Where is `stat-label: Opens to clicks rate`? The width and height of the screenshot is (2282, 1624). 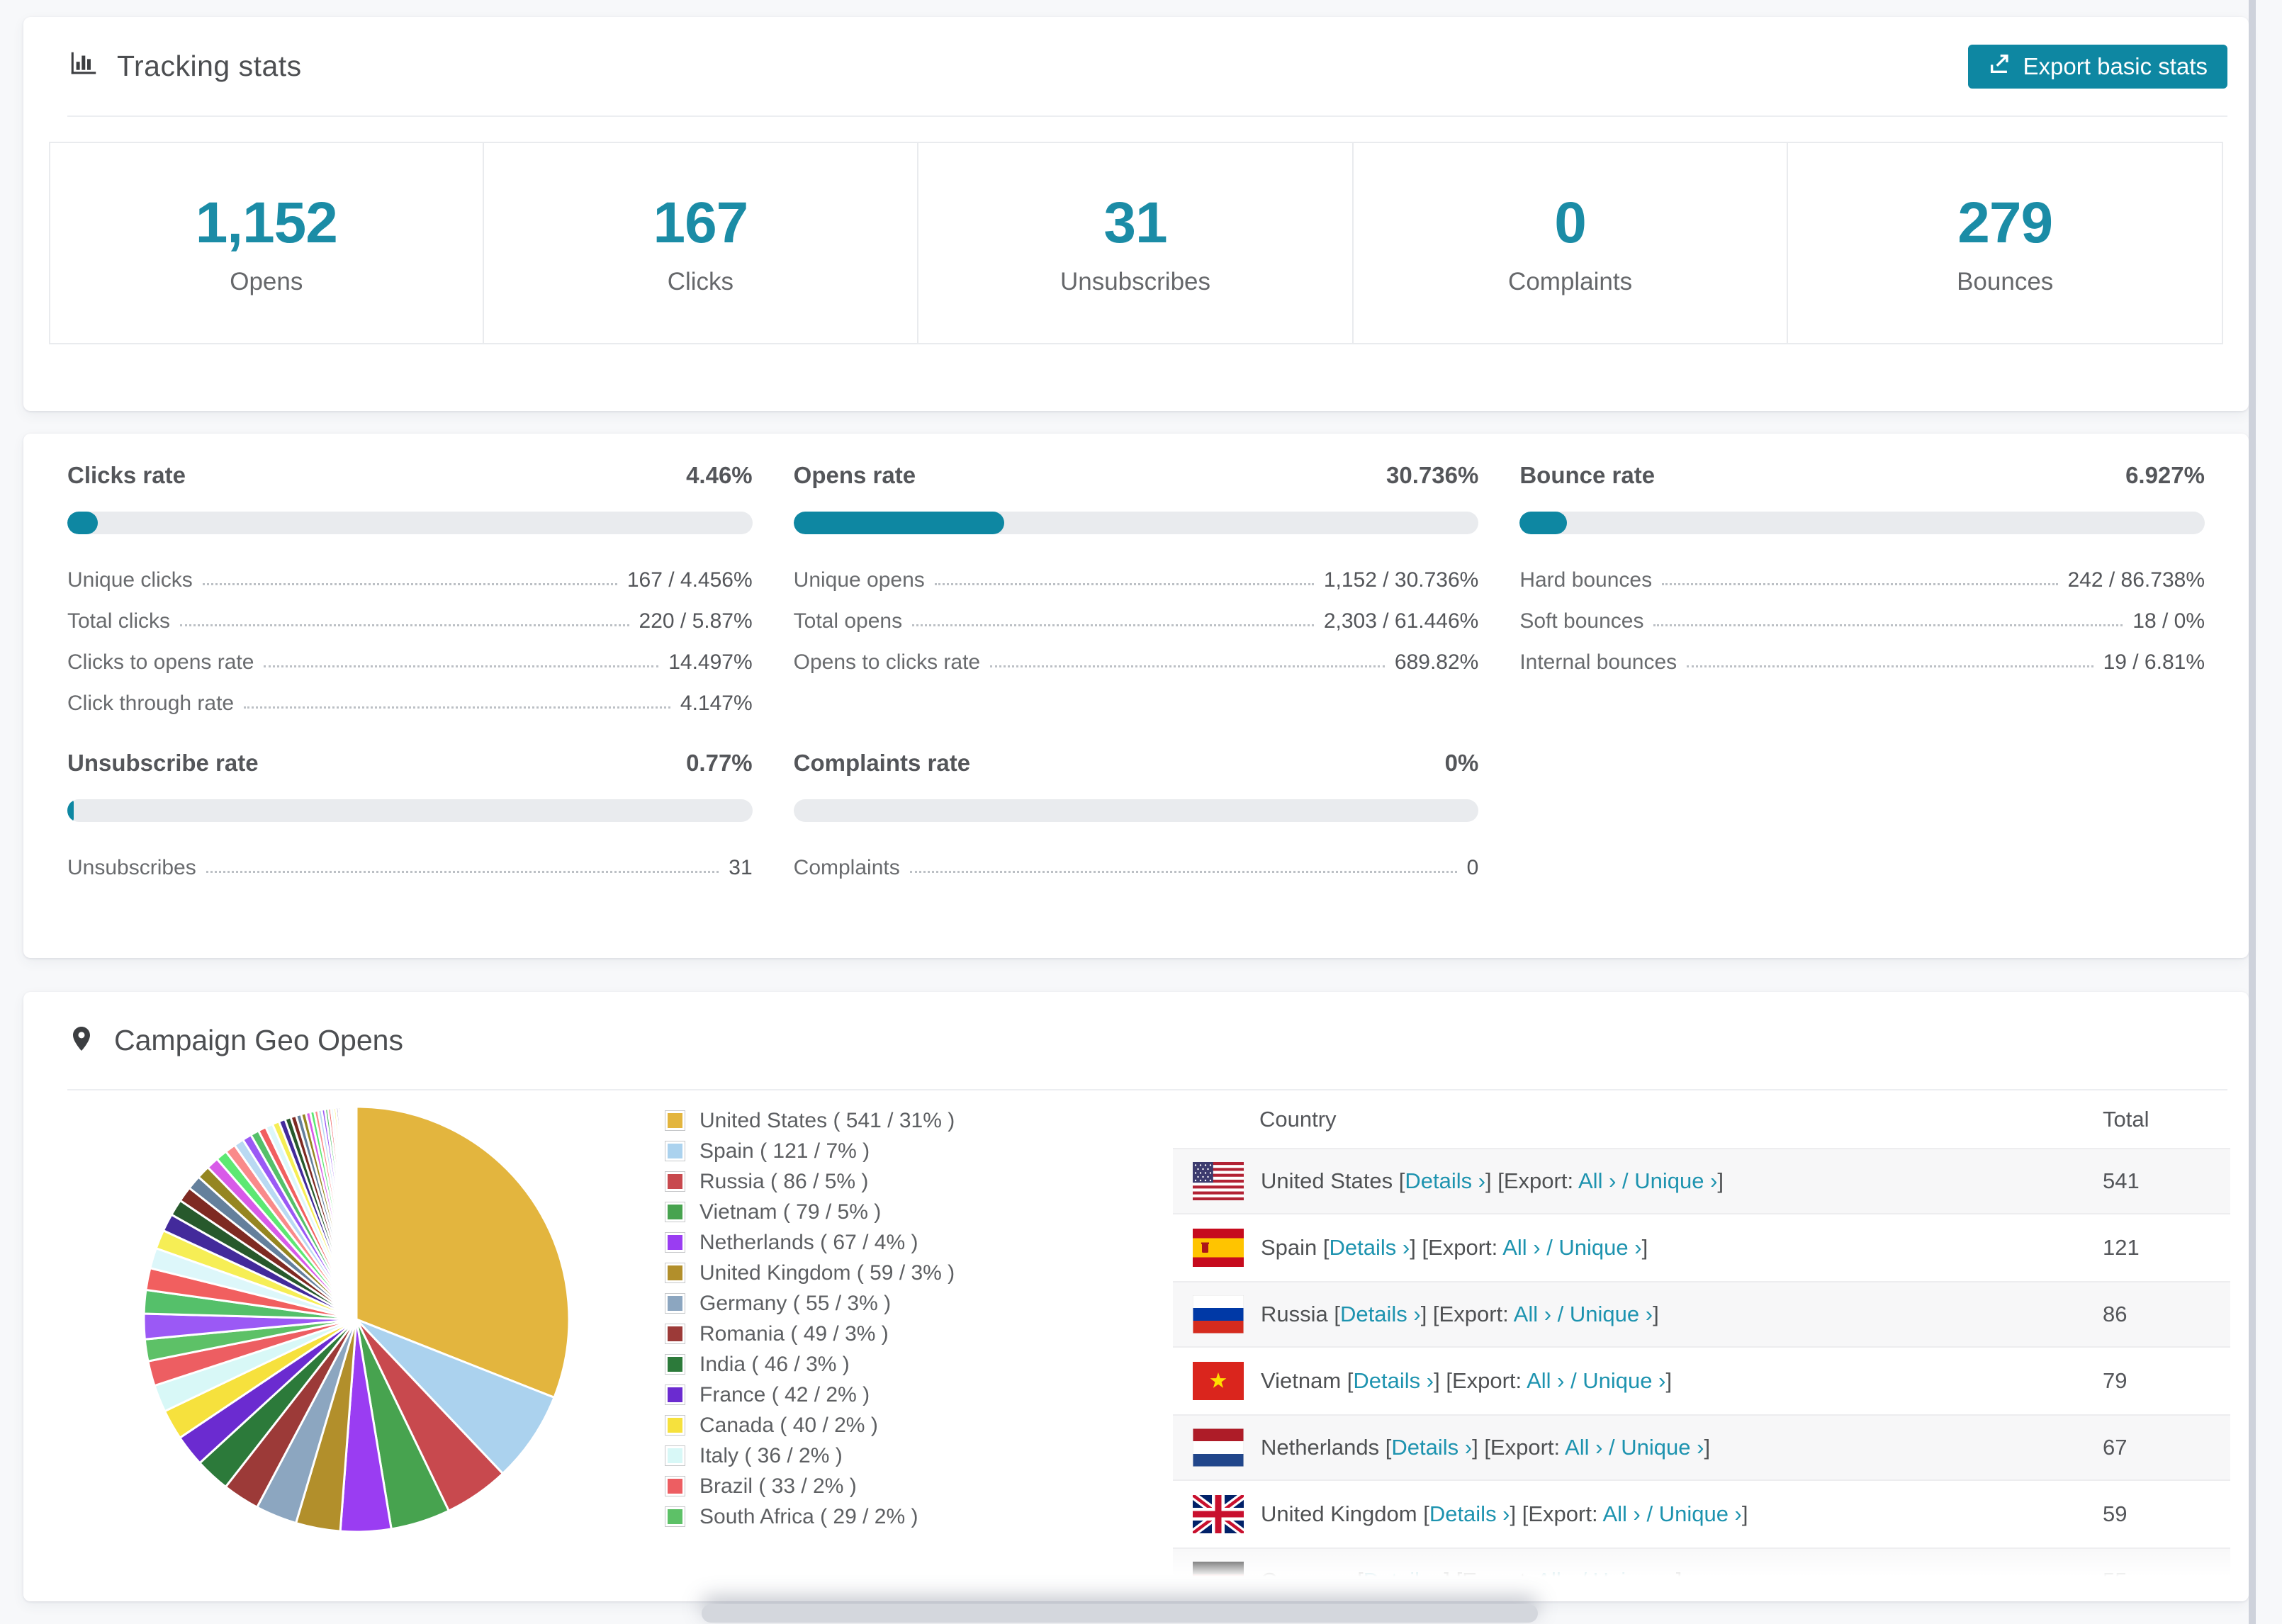 stat-label: Opens to clicks rate is located at coordinates (887, 662).